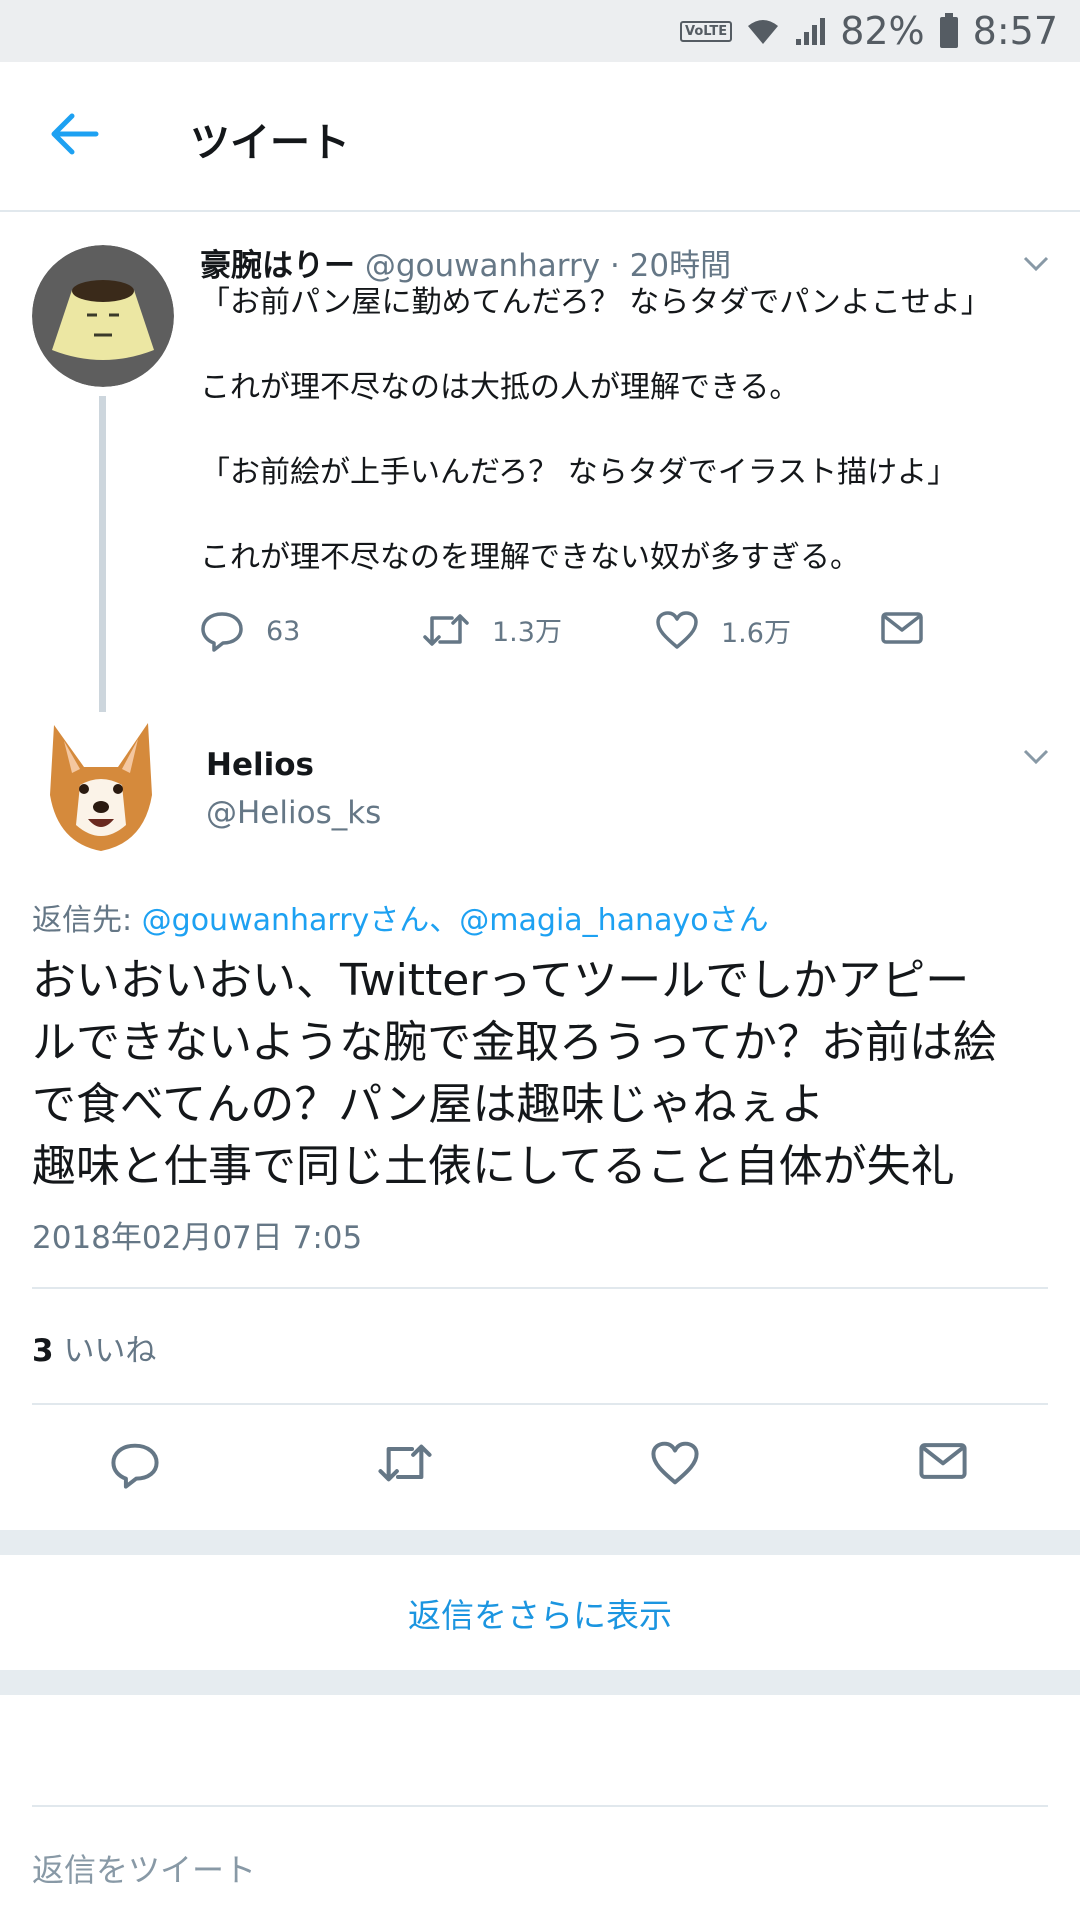 This screenshot has width=1080, height=1920. I want to click on battery-icon, so click(949, 31).